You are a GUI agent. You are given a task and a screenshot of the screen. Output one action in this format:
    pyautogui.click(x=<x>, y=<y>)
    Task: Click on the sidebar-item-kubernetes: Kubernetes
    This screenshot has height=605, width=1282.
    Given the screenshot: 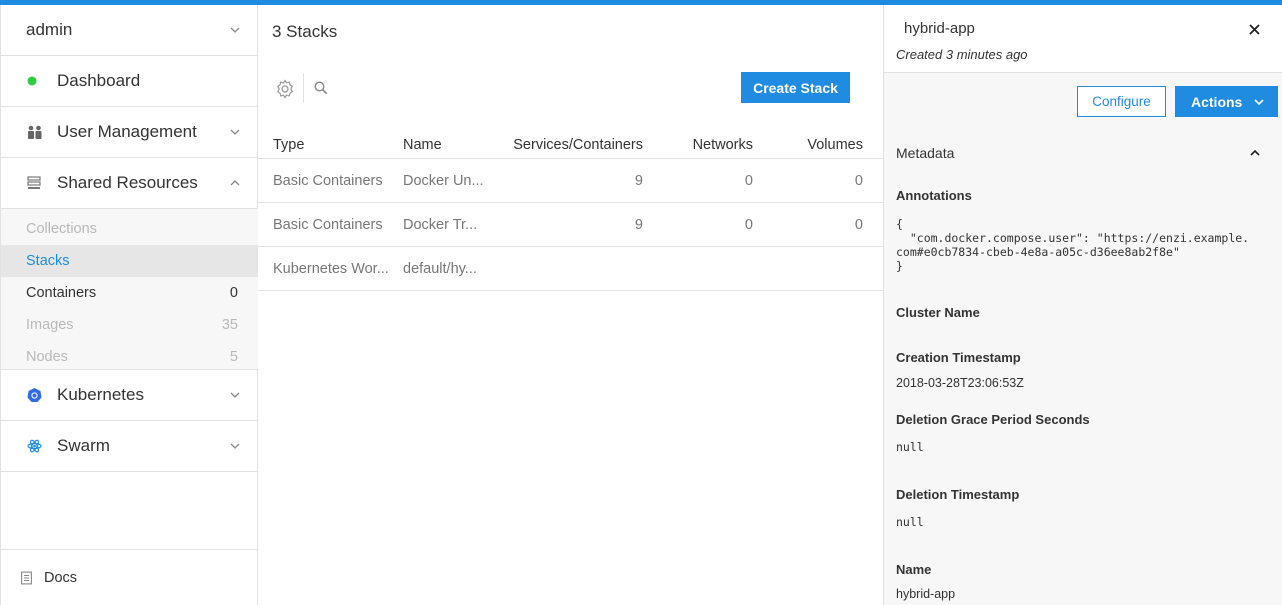 What is the action you would take?
    pyautogui.click(x=129, y=395)
    